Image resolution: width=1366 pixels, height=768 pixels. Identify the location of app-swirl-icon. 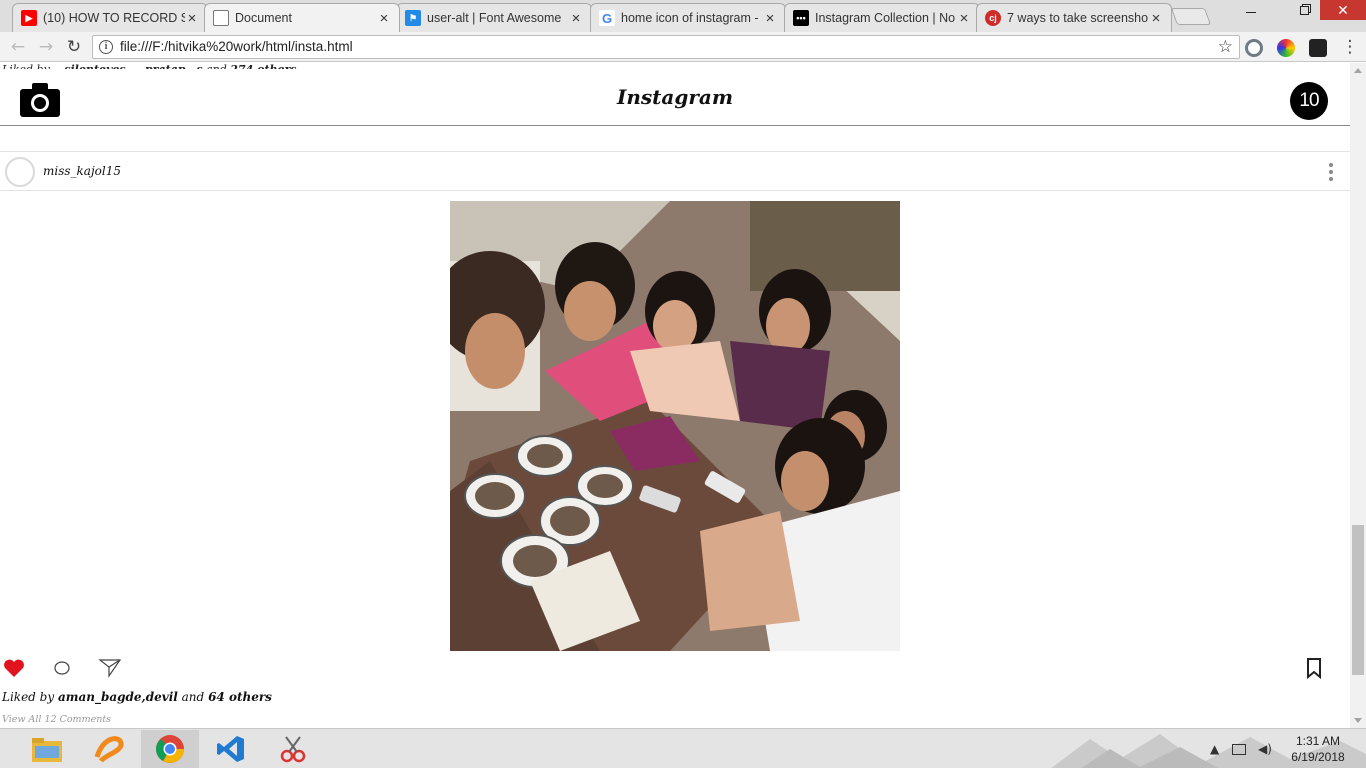
(109, 749).